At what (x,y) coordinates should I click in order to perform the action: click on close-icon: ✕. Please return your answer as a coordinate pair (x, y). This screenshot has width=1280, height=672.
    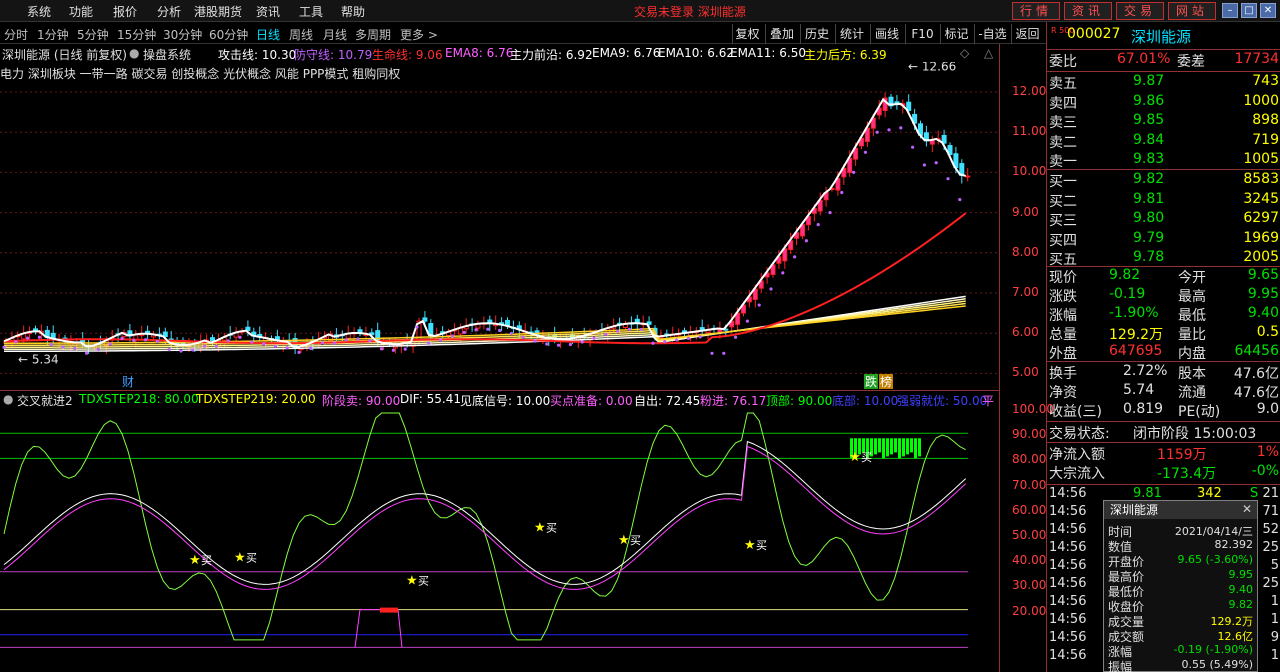
    Looking at the image, I should click on (1268, 10).